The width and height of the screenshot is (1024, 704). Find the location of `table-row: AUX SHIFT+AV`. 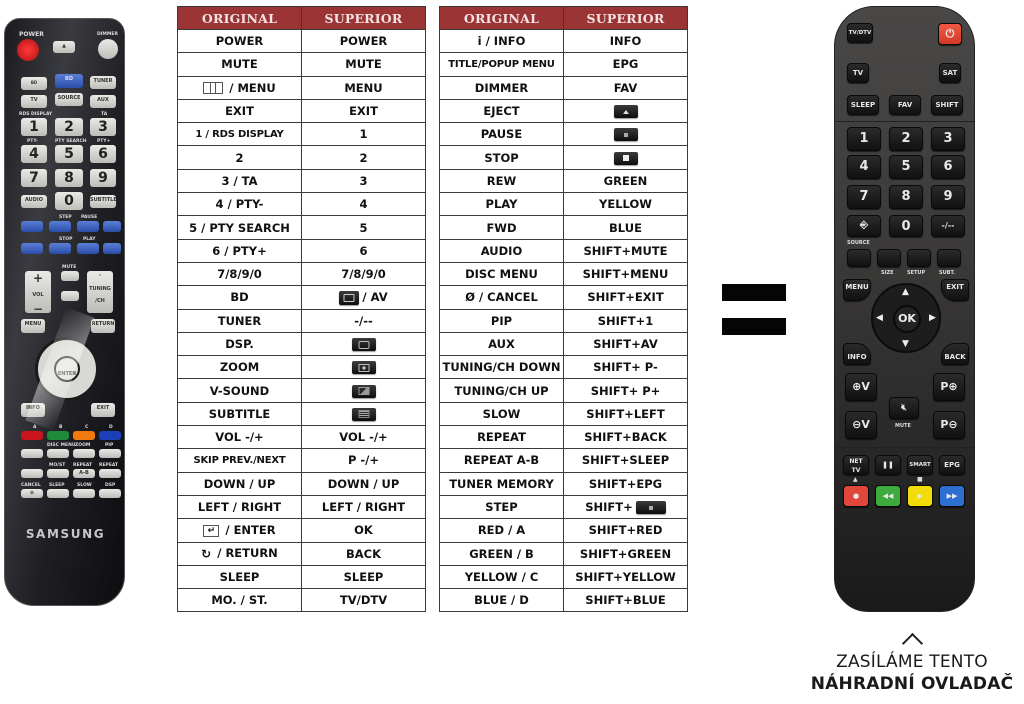

table-row: AUX SHIFT+AV is located at coordinates (563, 344).